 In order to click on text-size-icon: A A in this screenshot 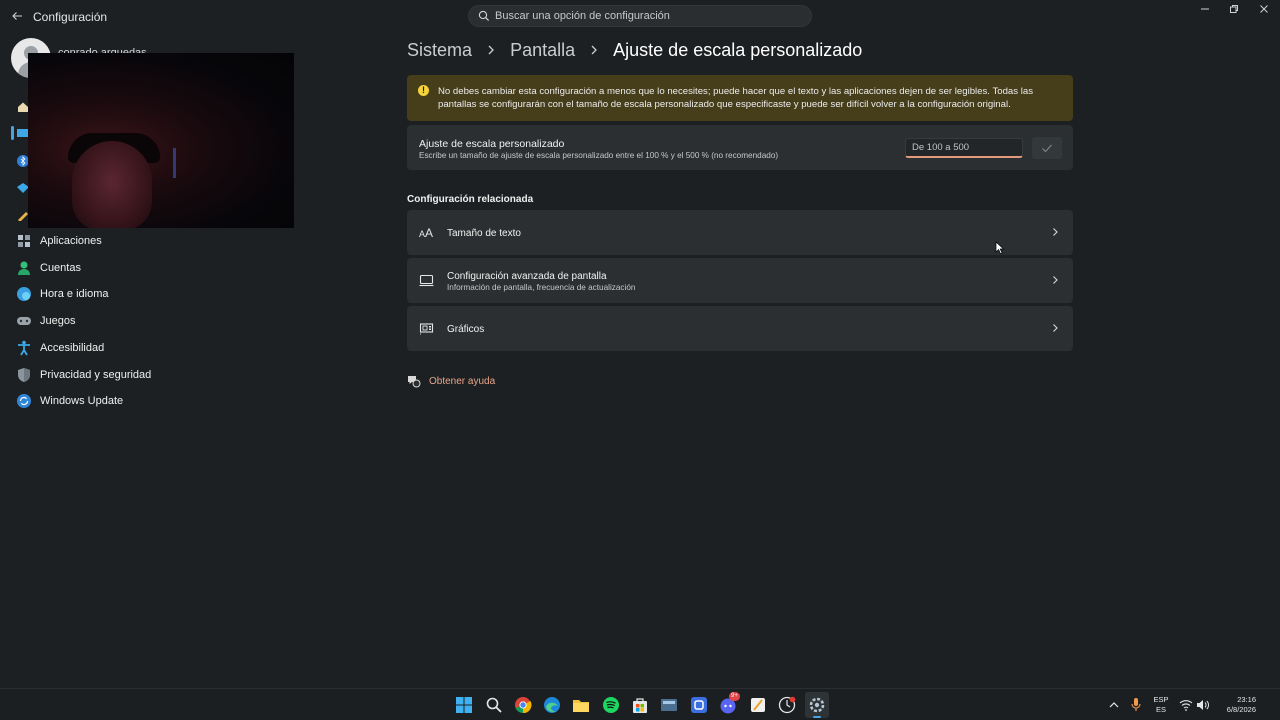, I will do `click(426, 233)`.